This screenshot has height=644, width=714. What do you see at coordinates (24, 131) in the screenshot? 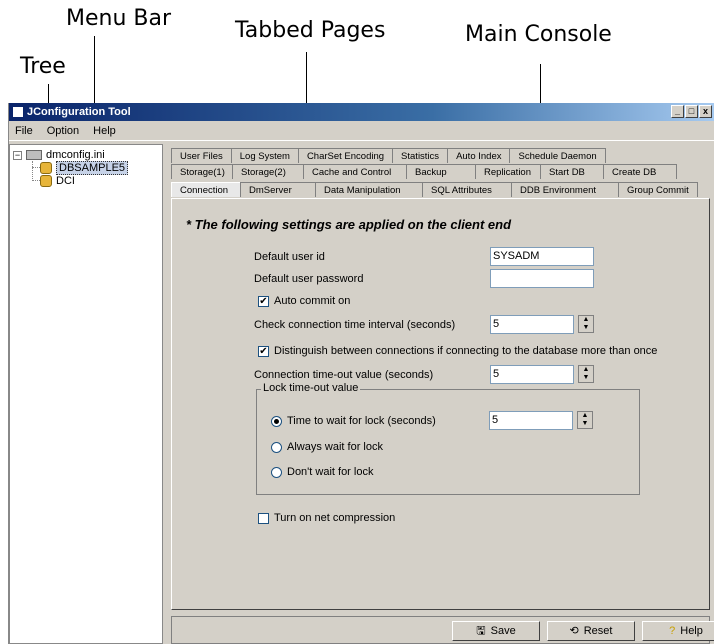
I see `menu-file: File` at bounding box center [24, 131].